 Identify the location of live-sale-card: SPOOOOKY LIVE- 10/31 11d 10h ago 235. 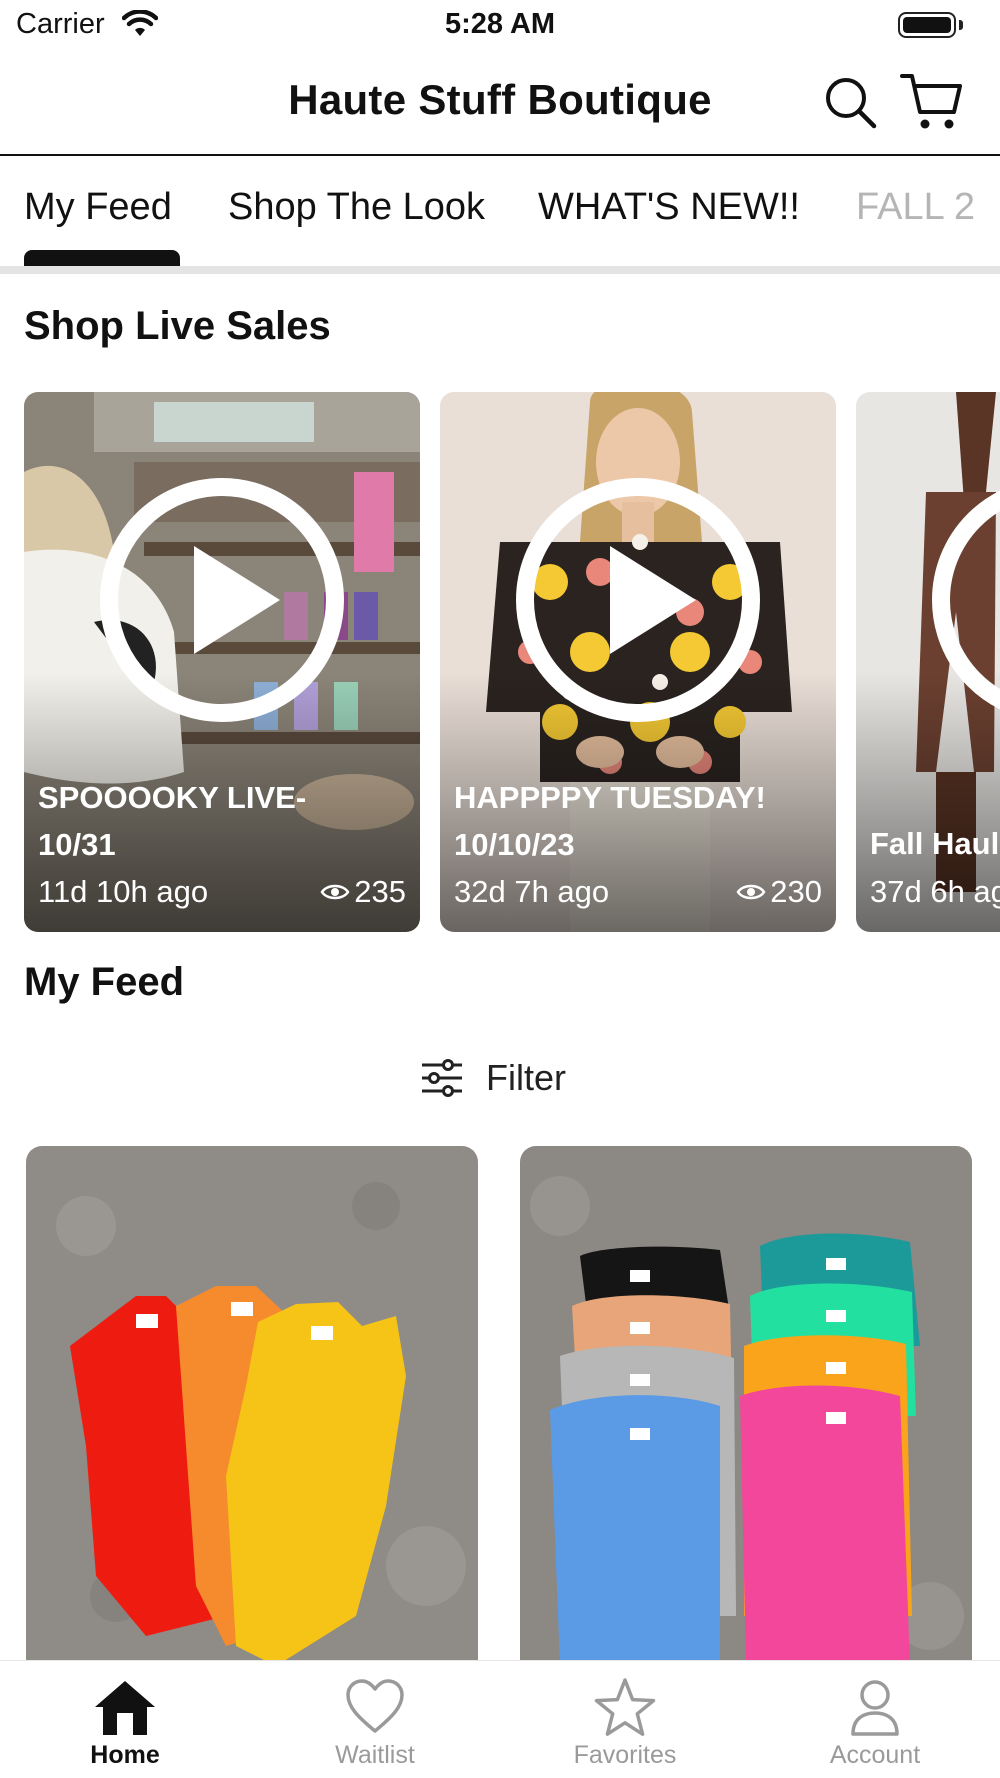
(222, 662).